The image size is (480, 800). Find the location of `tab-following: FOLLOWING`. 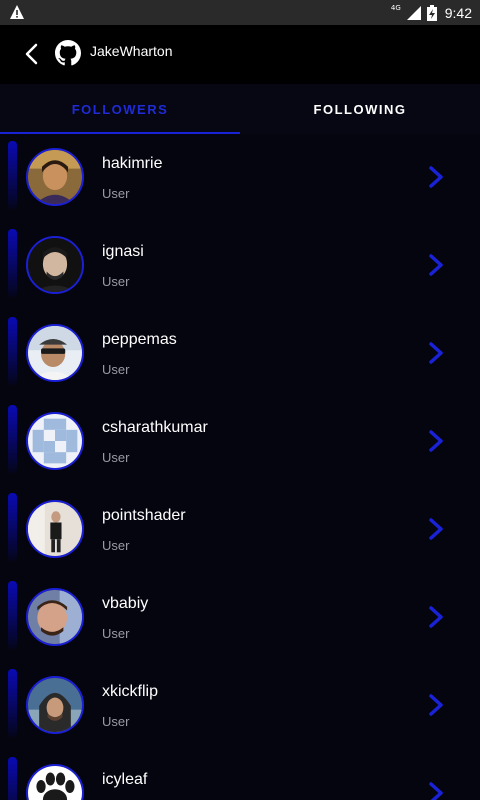

tab-following: FOLLOWING is located at coordinates (360, 109).